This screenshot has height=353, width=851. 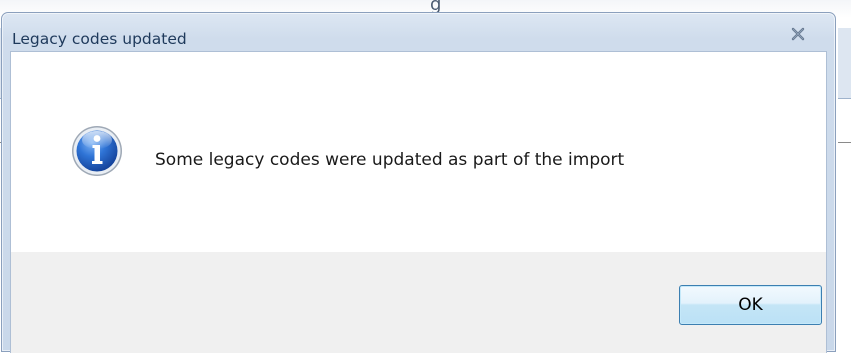 I want to click on close-button, so click(x=798, y=34).